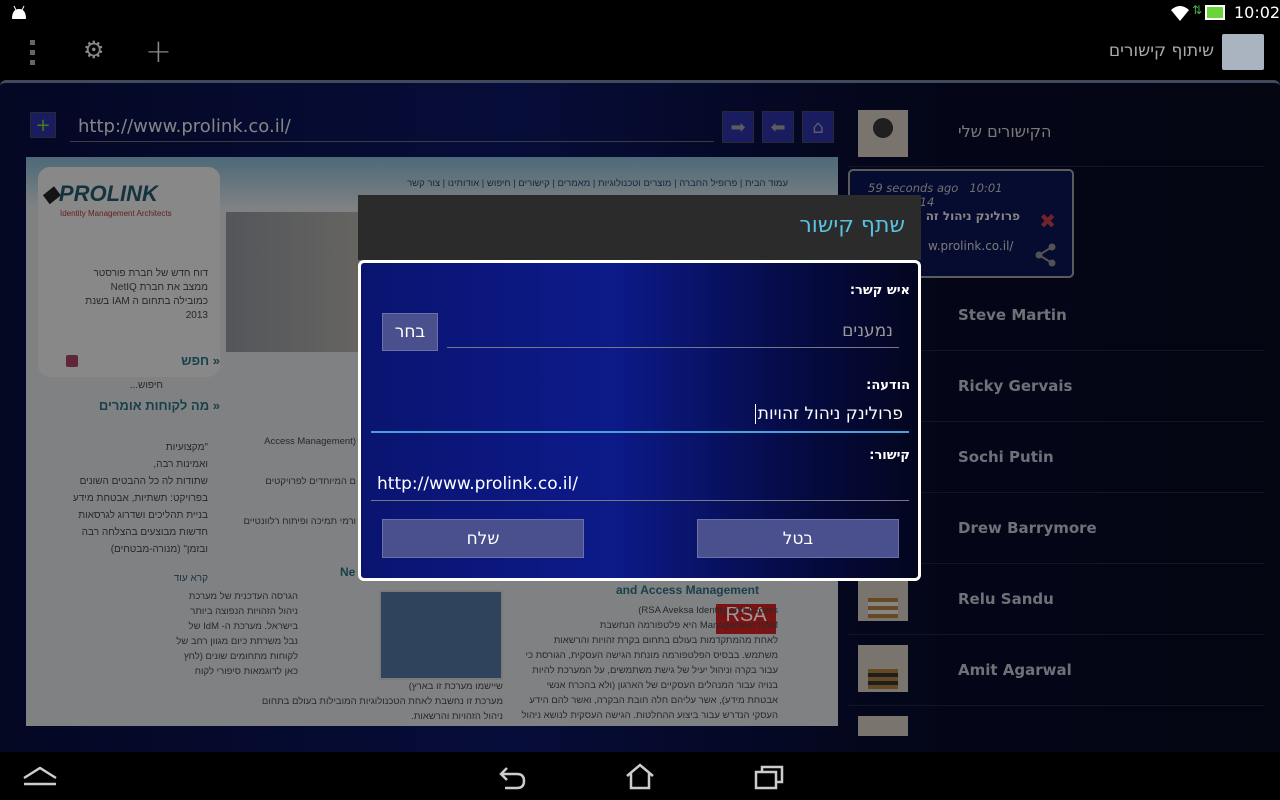 This screenshot has width=1280, height=800. What do you see at coordinates (191, 578) in the screenshot?
I see `read-more-link: קרא עוד` at bounding box center [191, 578].